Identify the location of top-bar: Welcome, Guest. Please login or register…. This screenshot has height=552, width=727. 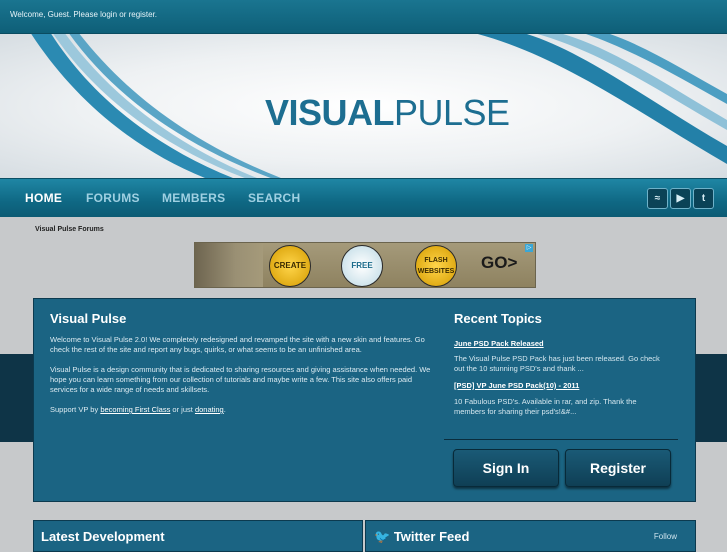
(363, 17).